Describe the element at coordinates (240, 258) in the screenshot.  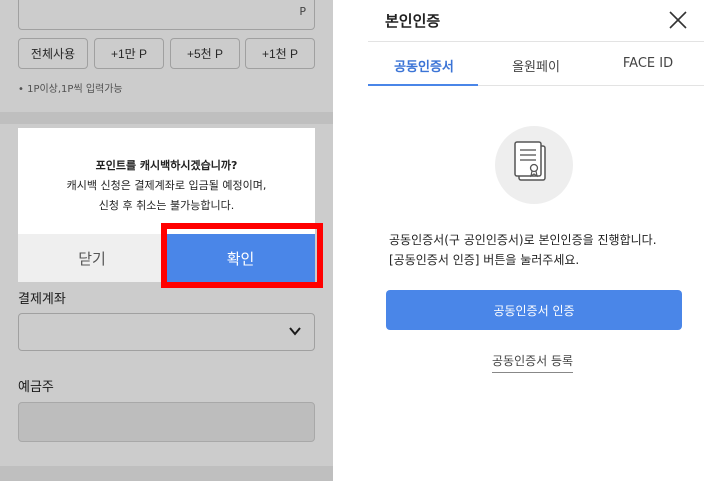
I see `dialog-confirm-button: 확인` at that location.